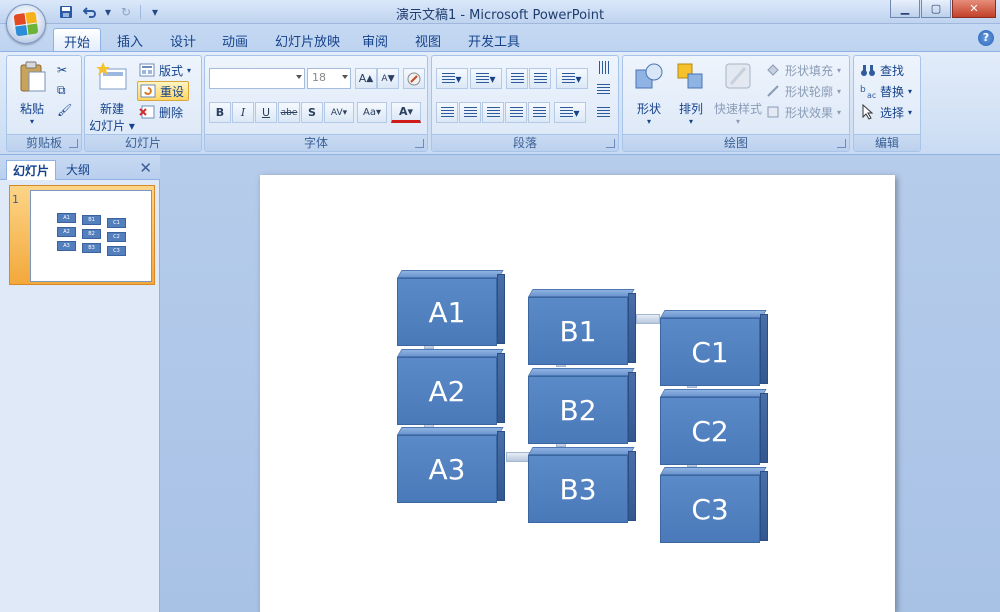  I want to click on paste-icon, so click(33, 76).